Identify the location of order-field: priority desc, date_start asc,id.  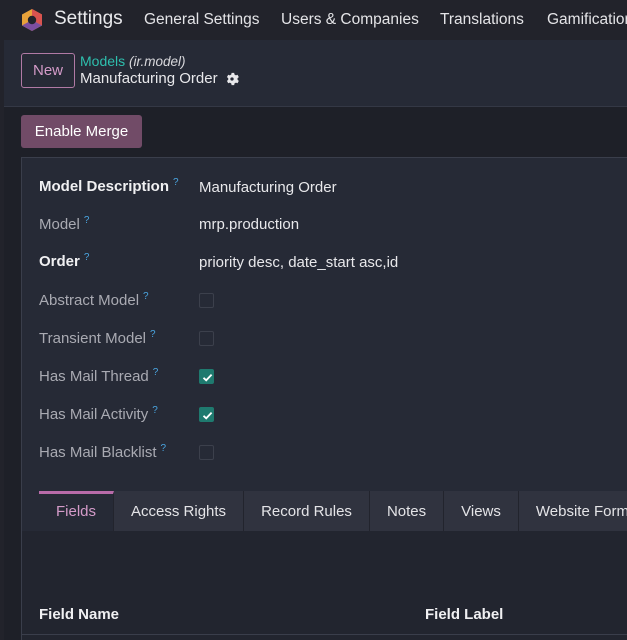
(298, 262).